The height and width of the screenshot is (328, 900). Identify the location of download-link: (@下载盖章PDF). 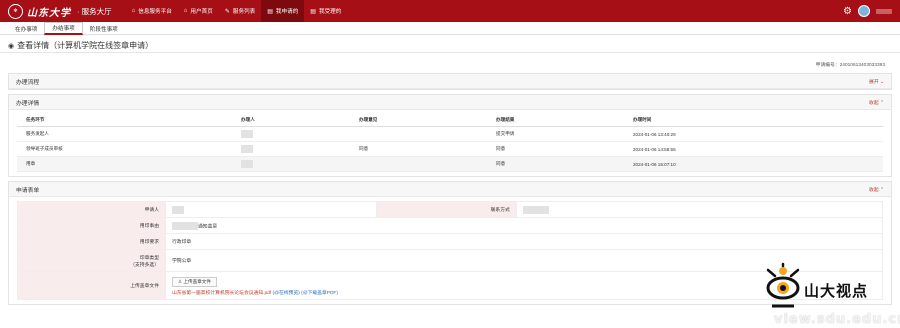
(319, 293).